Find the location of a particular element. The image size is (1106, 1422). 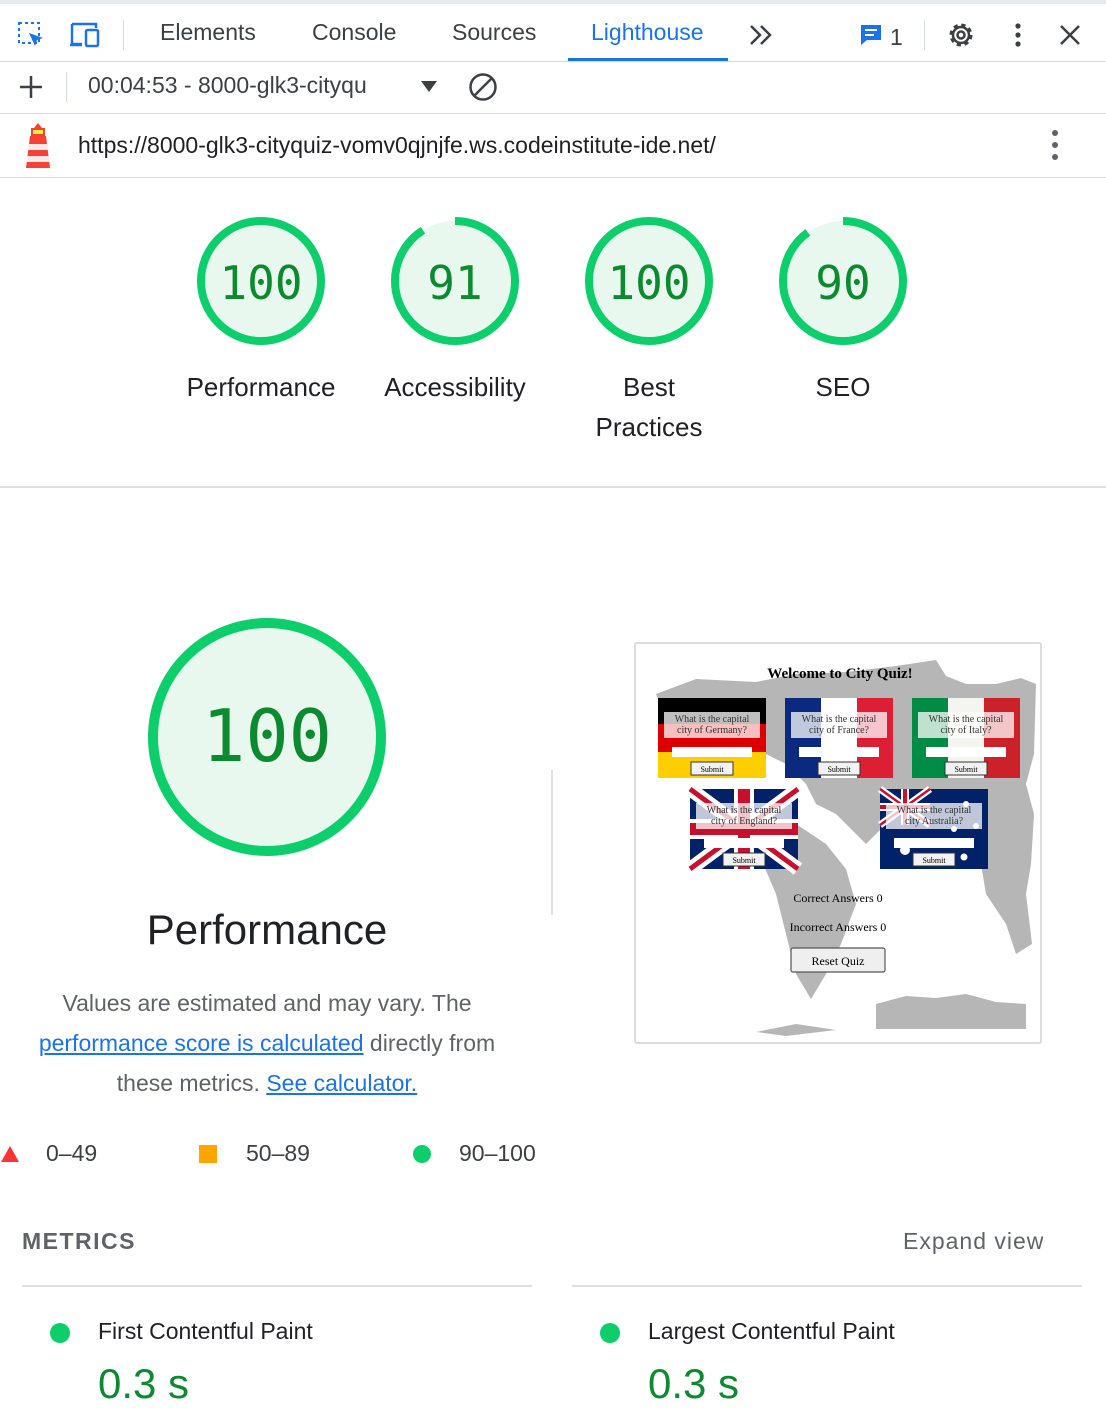

legend-fail-range: 0–49 is located at coordinates (72, 1153).